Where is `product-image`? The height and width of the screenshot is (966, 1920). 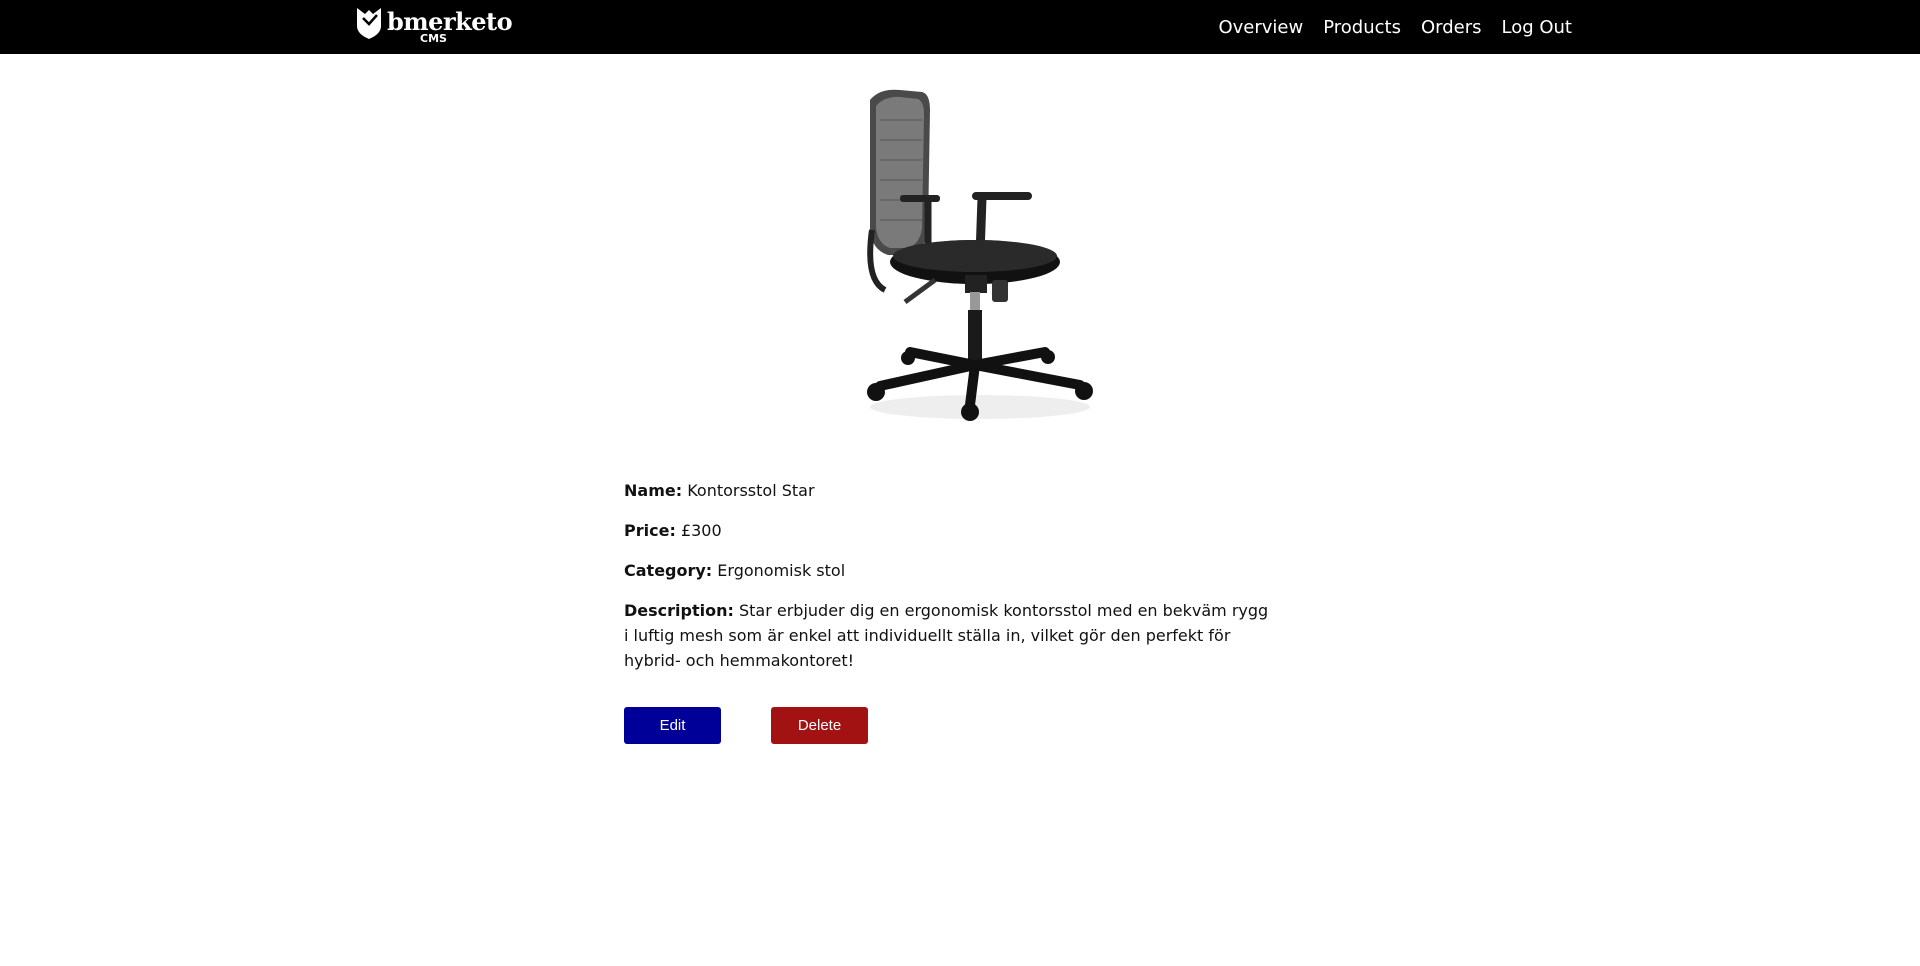 product-image is located at coordinates (980, 255).